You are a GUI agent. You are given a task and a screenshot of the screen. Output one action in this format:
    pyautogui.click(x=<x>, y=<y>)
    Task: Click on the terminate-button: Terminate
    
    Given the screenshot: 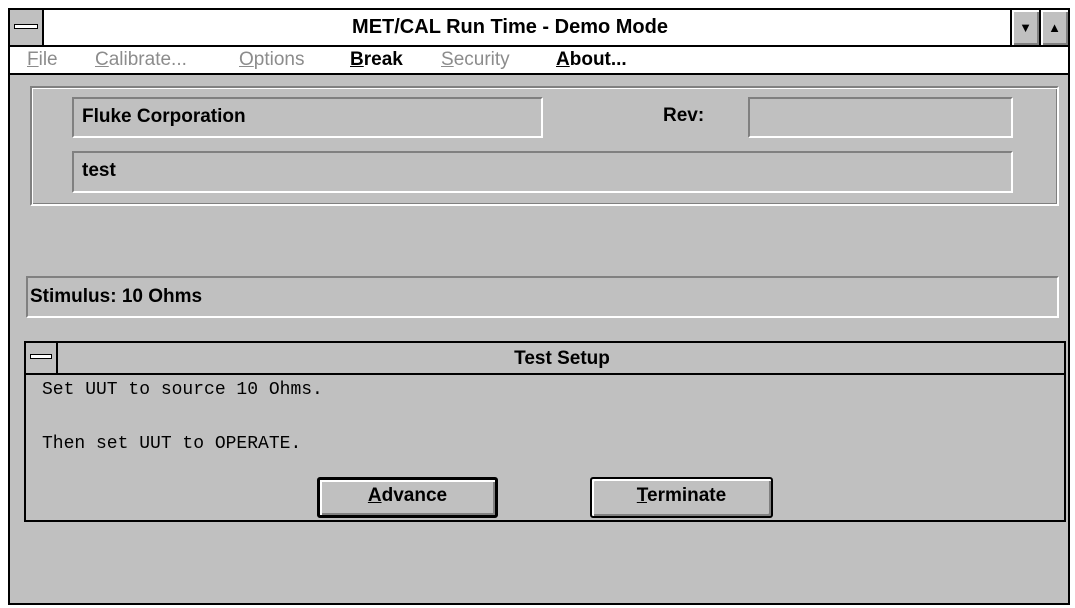 What is the action you would take?
    pyautogui.click(x=681, y=497)
    